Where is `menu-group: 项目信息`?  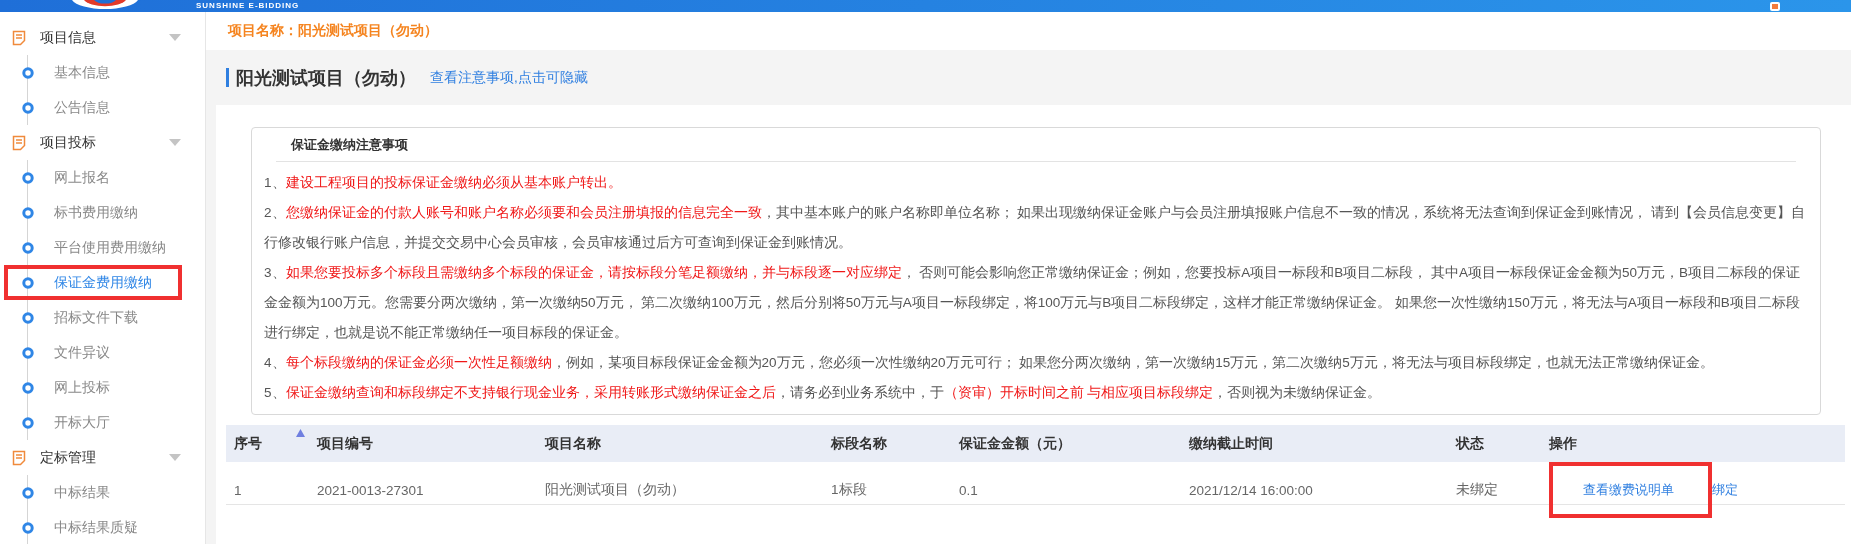
menu-group: 项目信息 is located at coordinates (102, 37).